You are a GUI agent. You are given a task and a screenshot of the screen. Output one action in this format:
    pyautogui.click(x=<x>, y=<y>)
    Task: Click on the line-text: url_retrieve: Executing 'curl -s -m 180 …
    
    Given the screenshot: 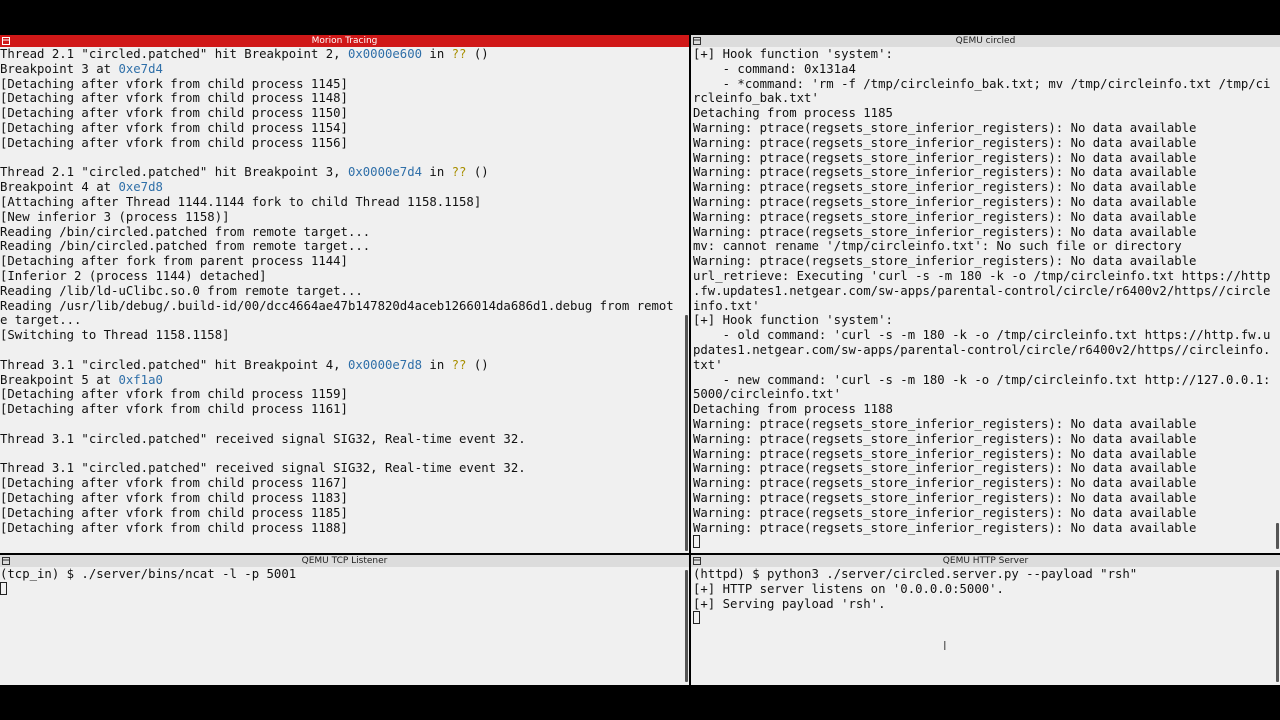 What is the action you would take?
    pyautogui.click(x=982, y=275)
    